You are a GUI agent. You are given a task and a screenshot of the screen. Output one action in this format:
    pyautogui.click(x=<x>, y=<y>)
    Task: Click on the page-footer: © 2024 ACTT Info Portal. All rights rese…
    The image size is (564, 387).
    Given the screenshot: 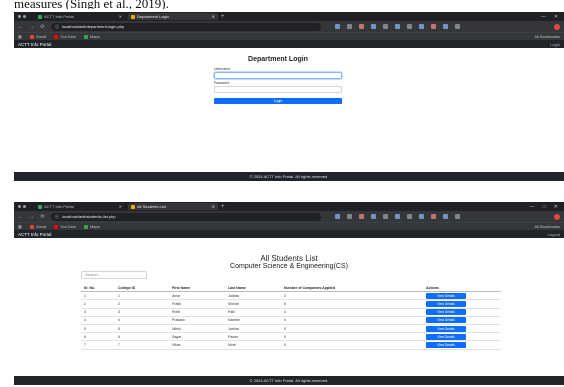 What is the action you would take?
    pyautogui.click(x=289, y=176)
    